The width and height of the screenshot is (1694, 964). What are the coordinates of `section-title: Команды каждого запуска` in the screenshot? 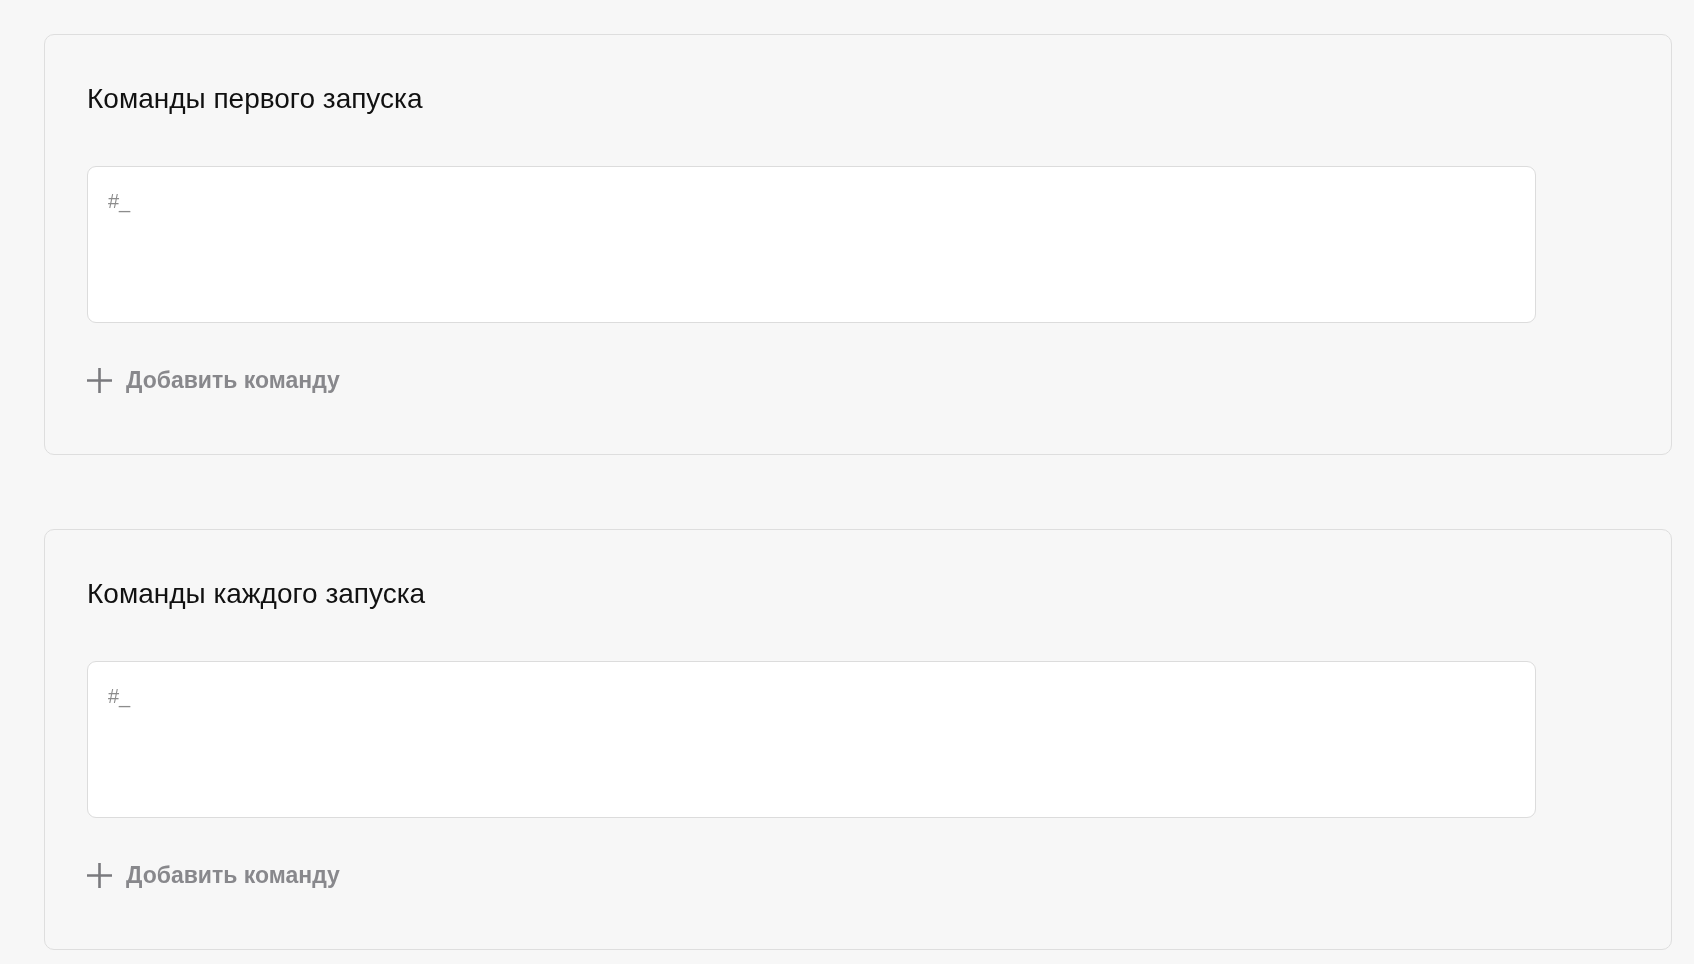 It's located at (256, 594).